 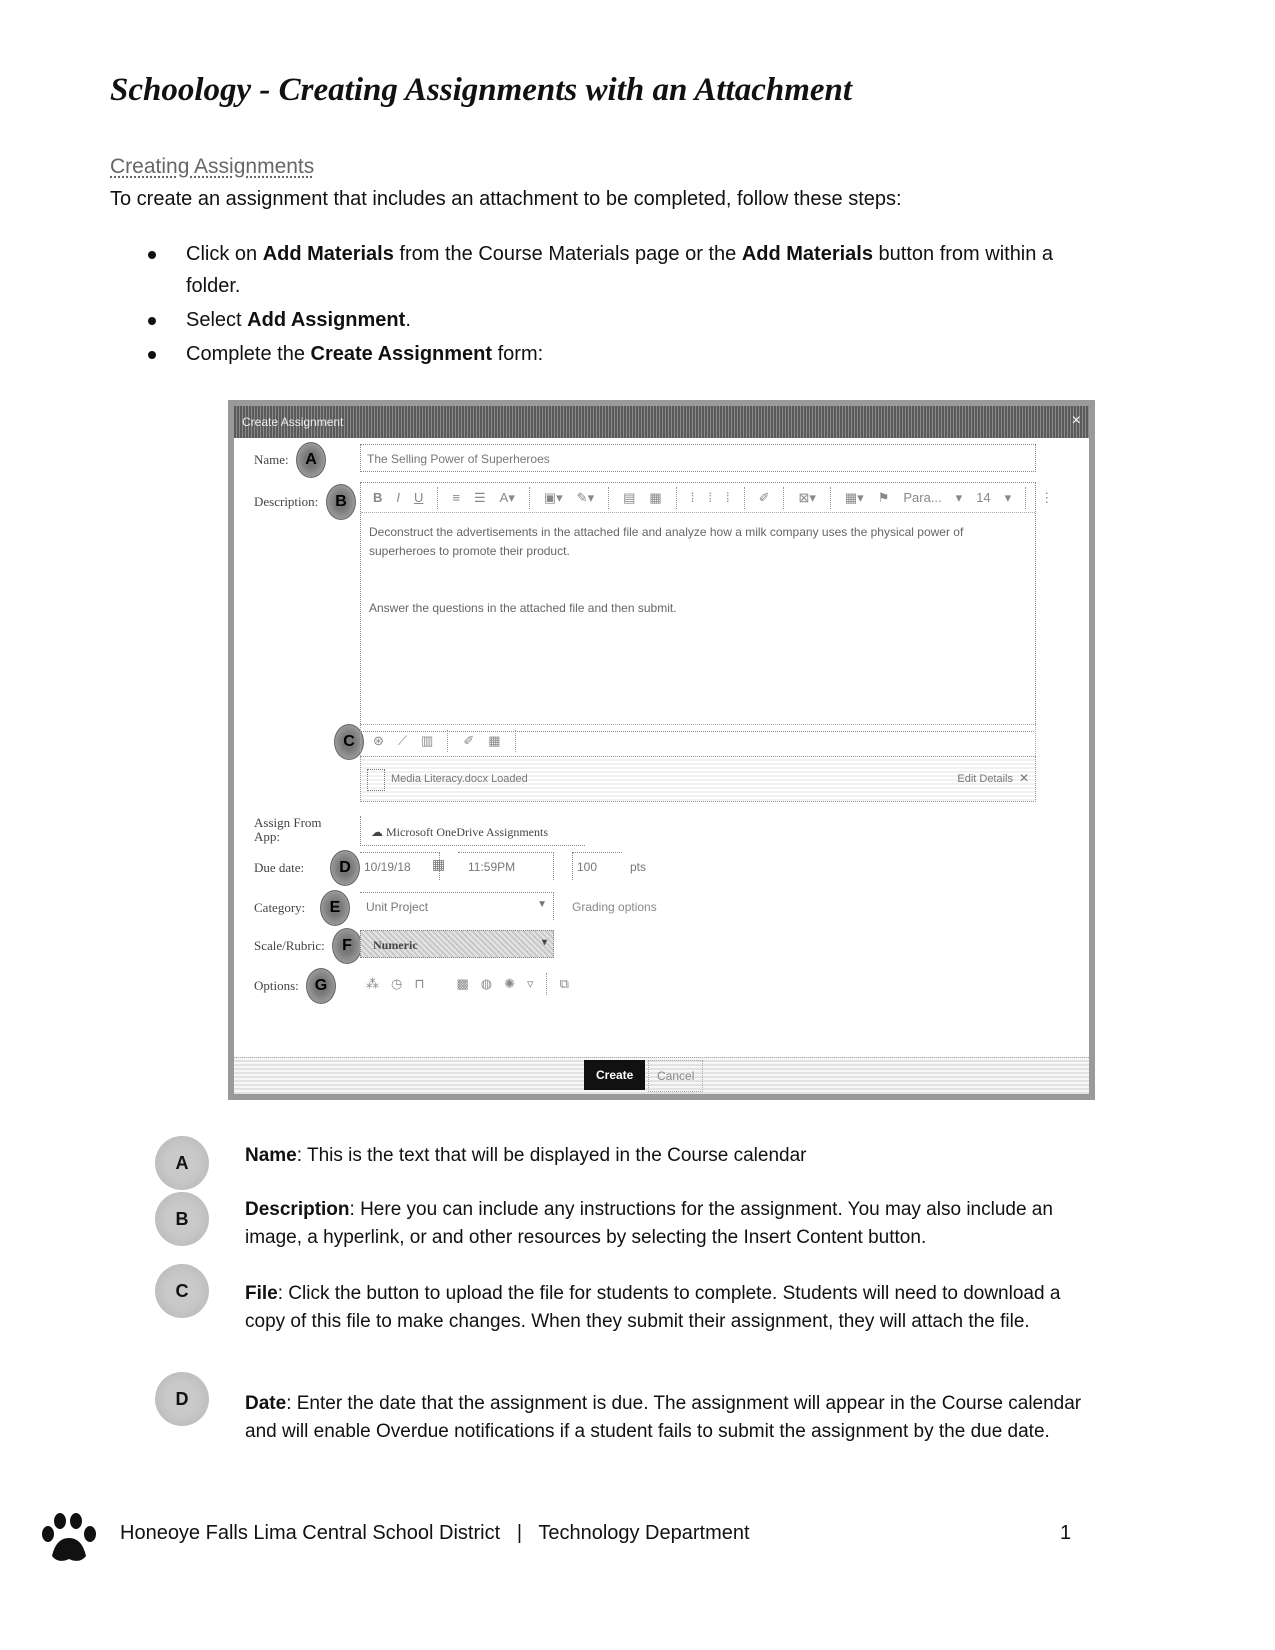 What do you see at coordinates (418, 497) in the screenshot?
I see `underline-icon: U` at bounding box center [418, 497].